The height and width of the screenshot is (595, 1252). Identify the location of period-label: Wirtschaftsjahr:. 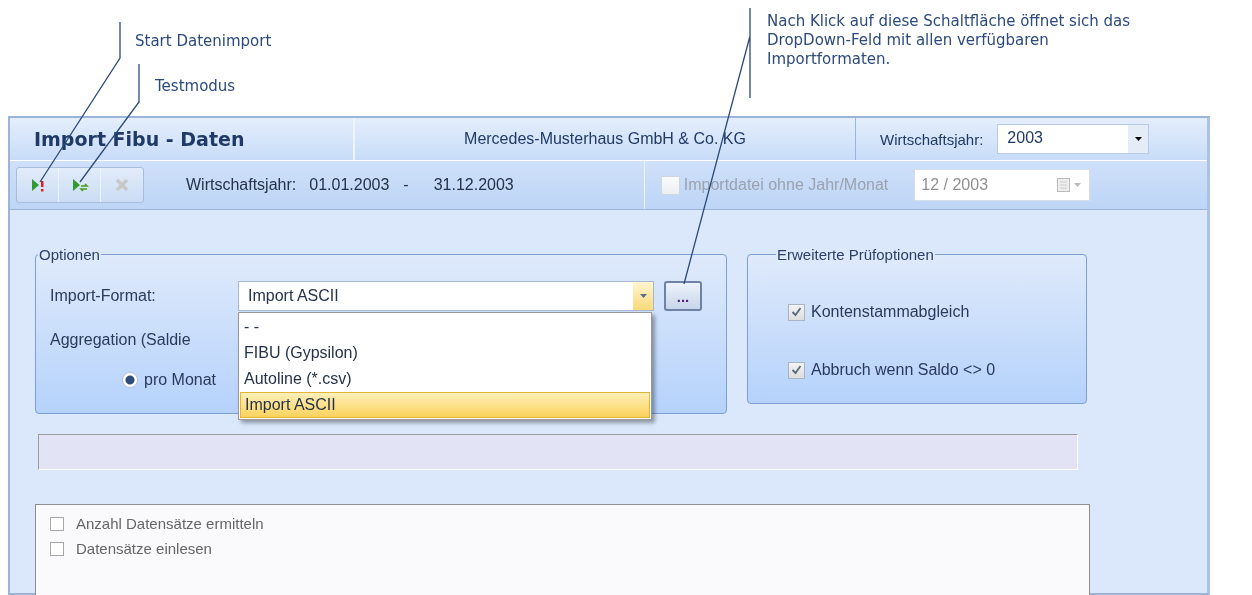
(241, 185).